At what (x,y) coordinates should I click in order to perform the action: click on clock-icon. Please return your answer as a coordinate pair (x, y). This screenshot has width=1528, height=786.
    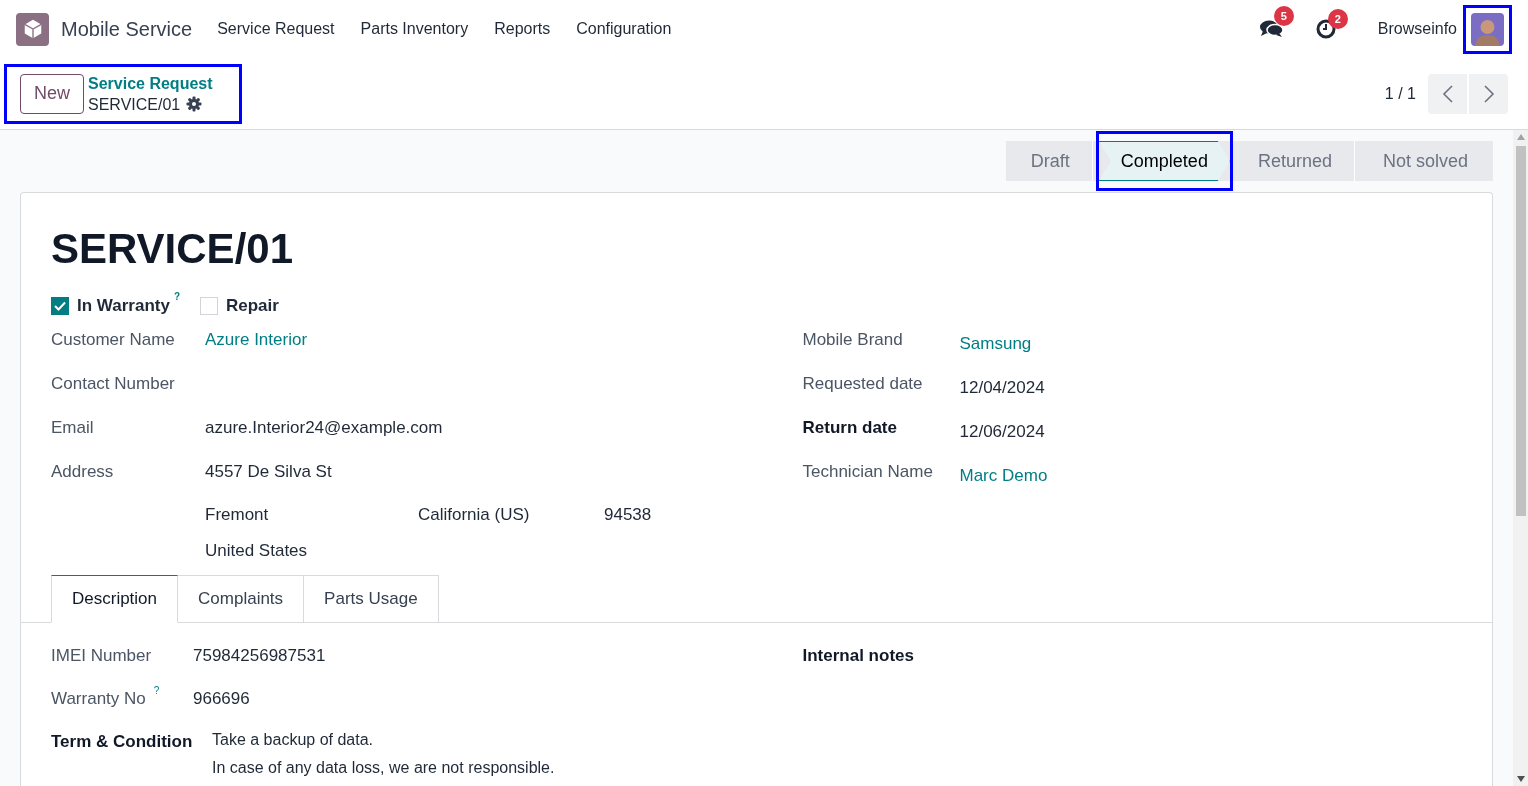
    Looking at the image, I should click on (1325, 29).